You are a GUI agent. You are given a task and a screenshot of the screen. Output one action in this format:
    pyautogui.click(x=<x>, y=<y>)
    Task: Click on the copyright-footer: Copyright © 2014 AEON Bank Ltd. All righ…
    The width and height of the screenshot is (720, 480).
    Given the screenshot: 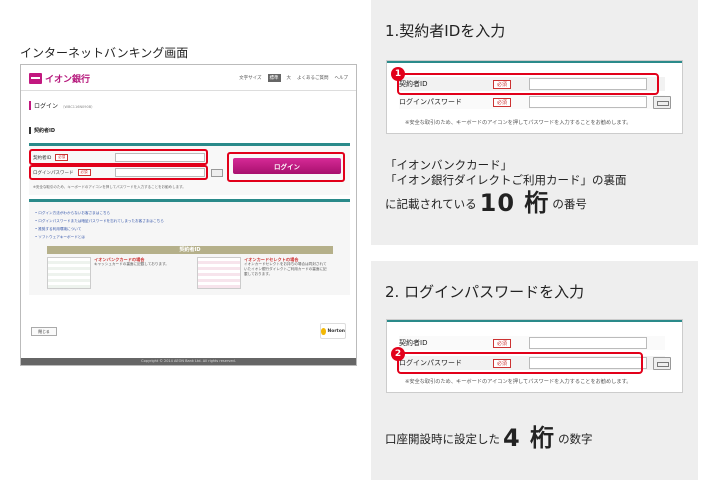 What is the action you would take?
    pyautogui.click(x=188, y=361)
    